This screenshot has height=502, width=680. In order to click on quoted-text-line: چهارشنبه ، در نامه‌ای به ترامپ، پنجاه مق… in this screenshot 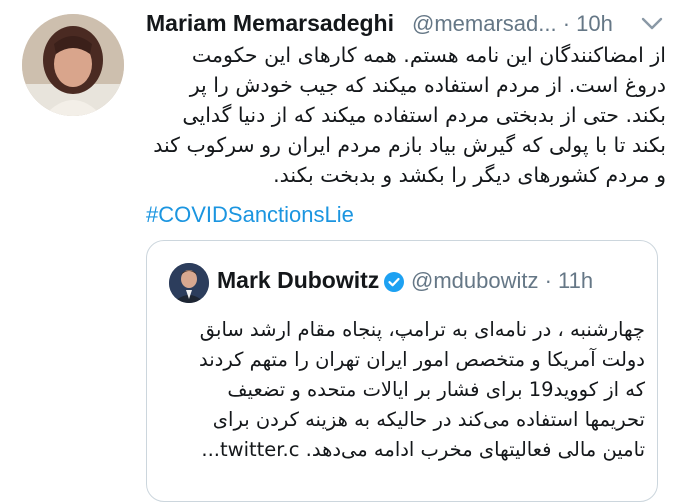, I will do `click(422, 329)`.